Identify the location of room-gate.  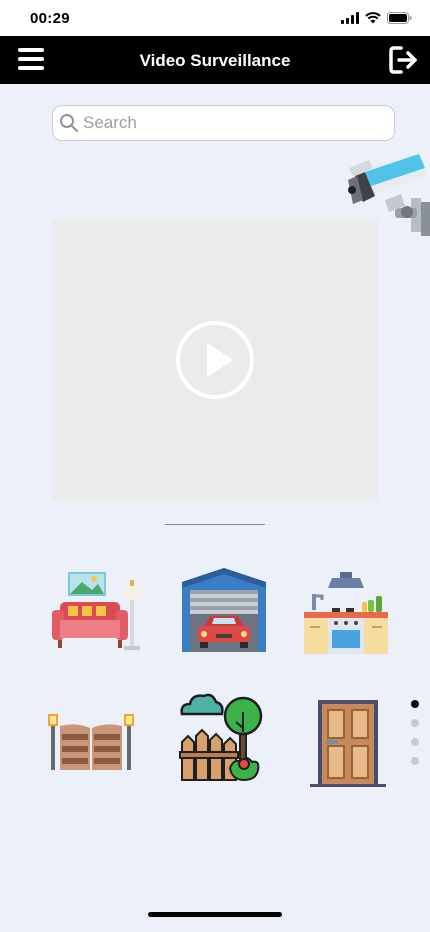
(92, 743).